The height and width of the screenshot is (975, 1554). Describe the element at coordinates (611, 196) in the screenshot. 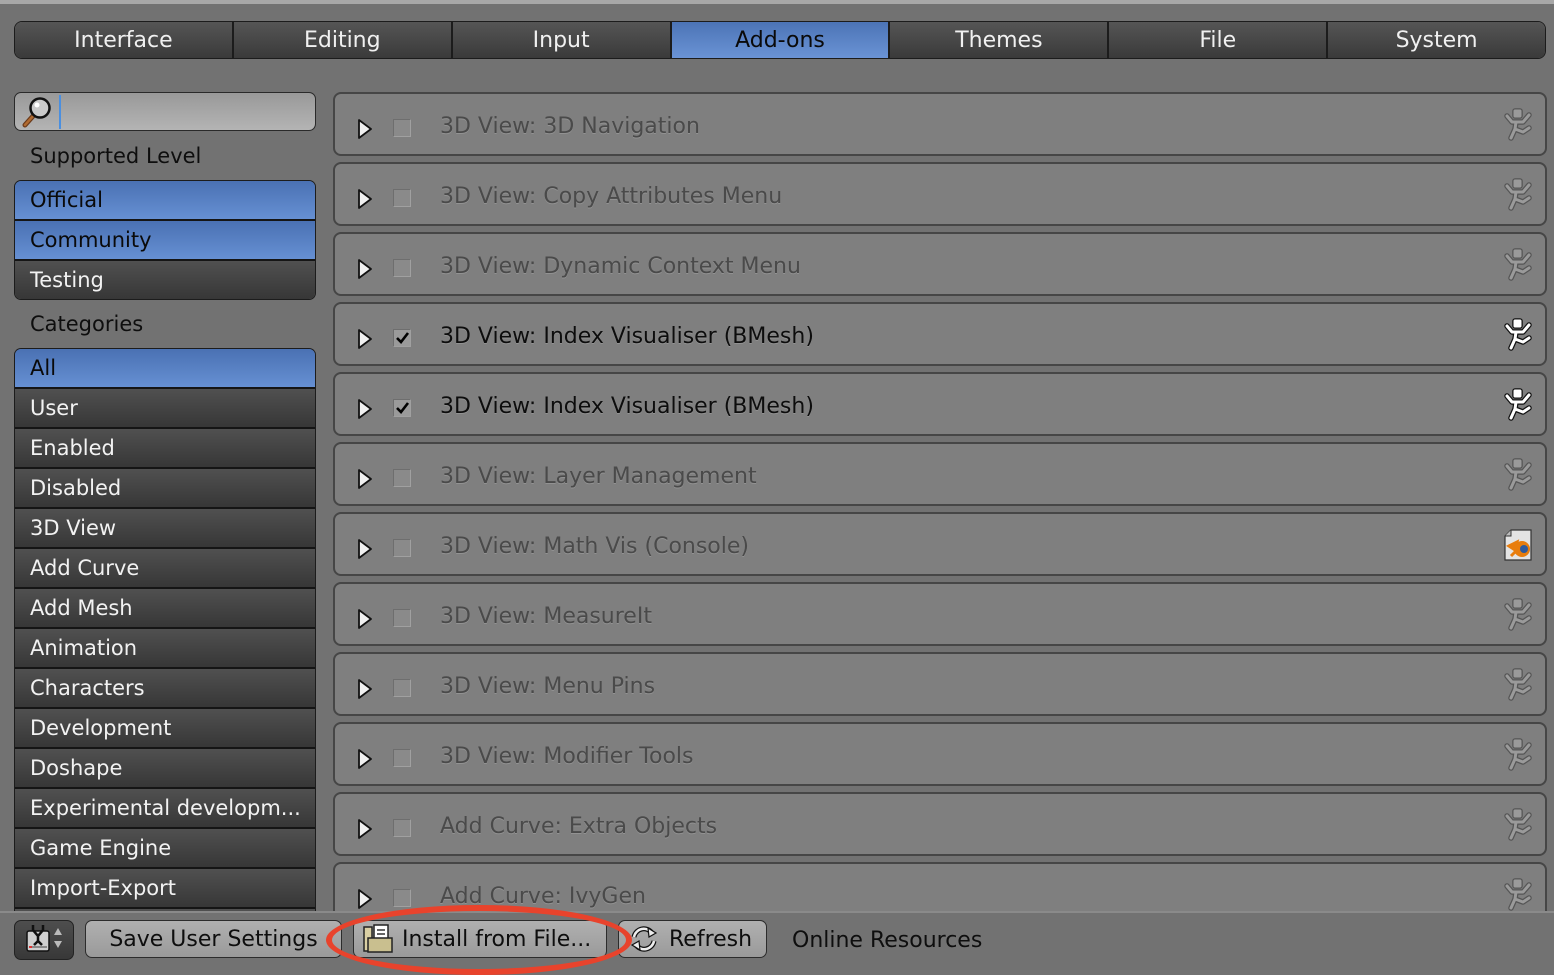

I see `addon-name: 3D View: Copy Attributes Menu` at that location.